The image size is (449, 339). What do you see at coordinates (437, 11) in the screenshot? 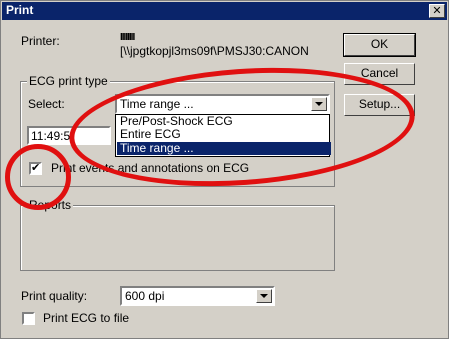
I see `close-button: ✕` at bounding box center [437, 11].